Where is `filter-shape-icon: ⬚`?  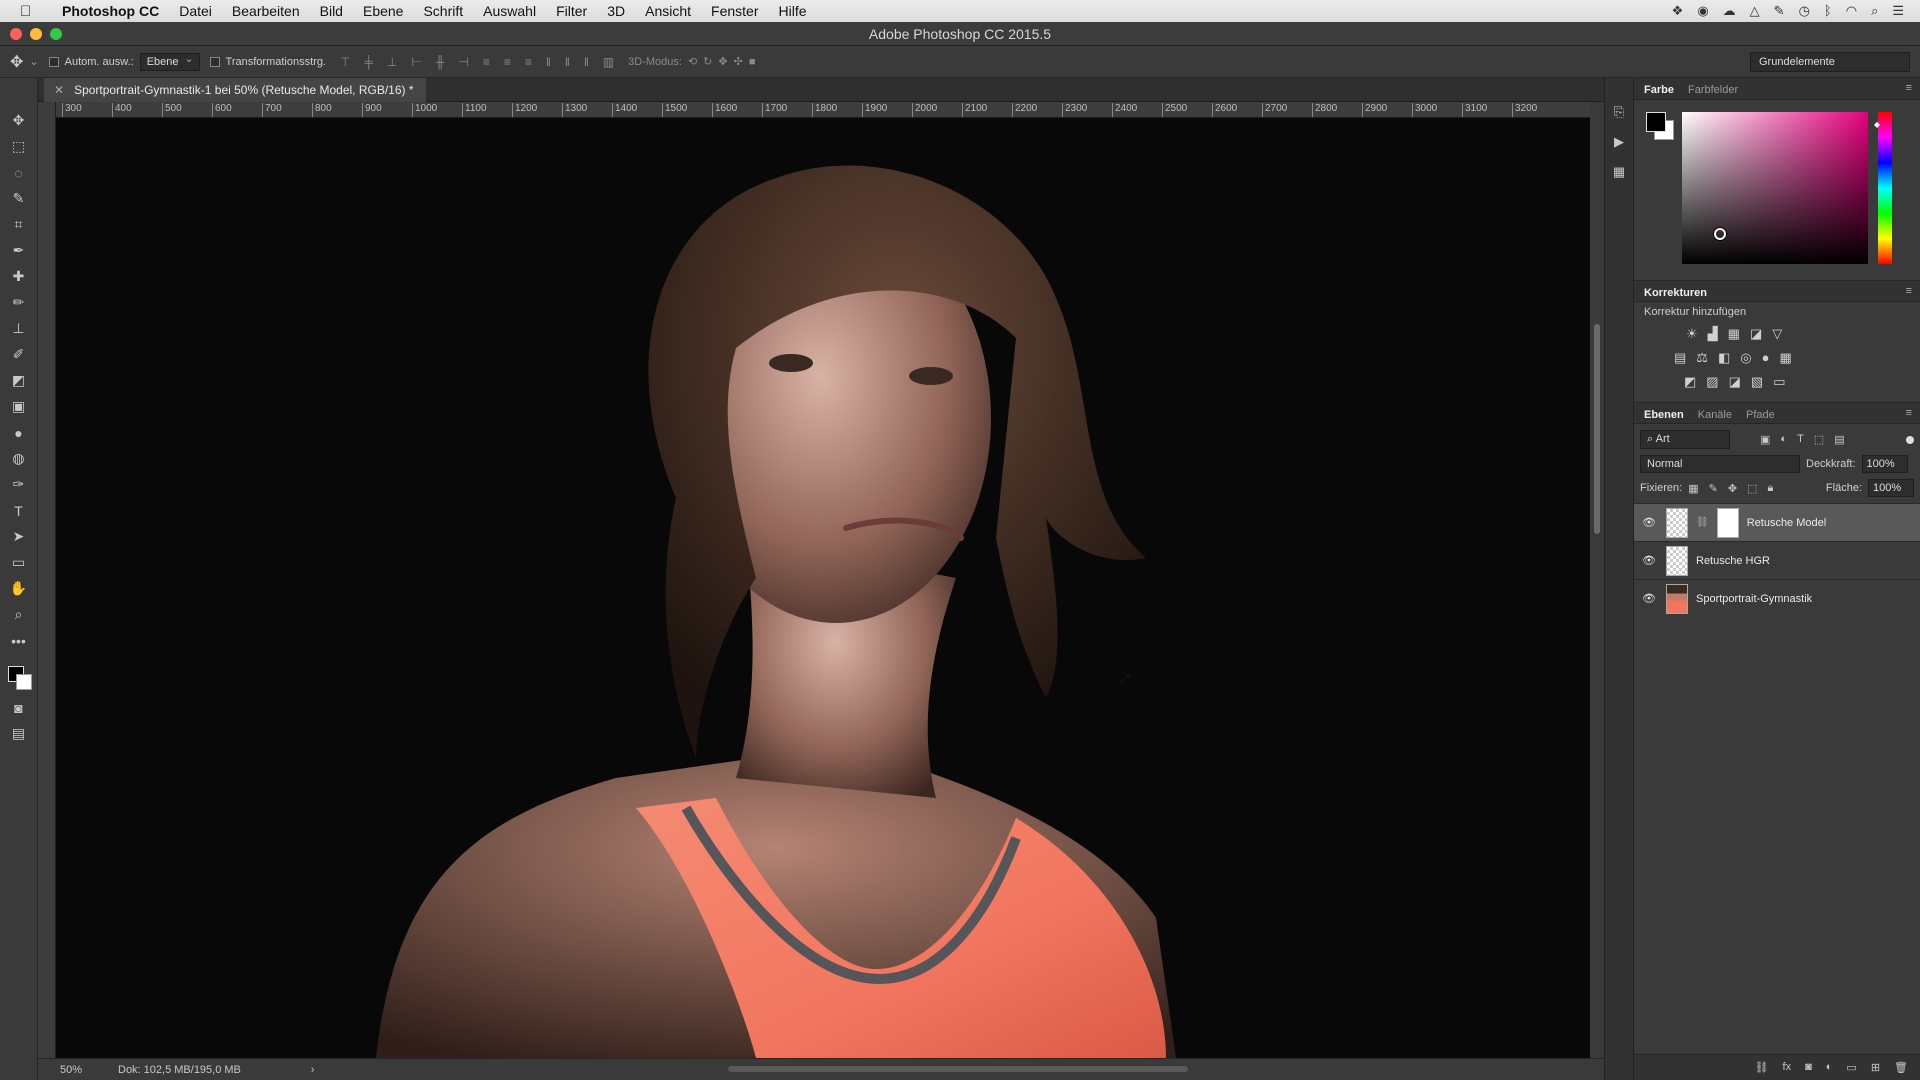 filter-shape-icon: ⬚ is located at coordinates (1819, 439).